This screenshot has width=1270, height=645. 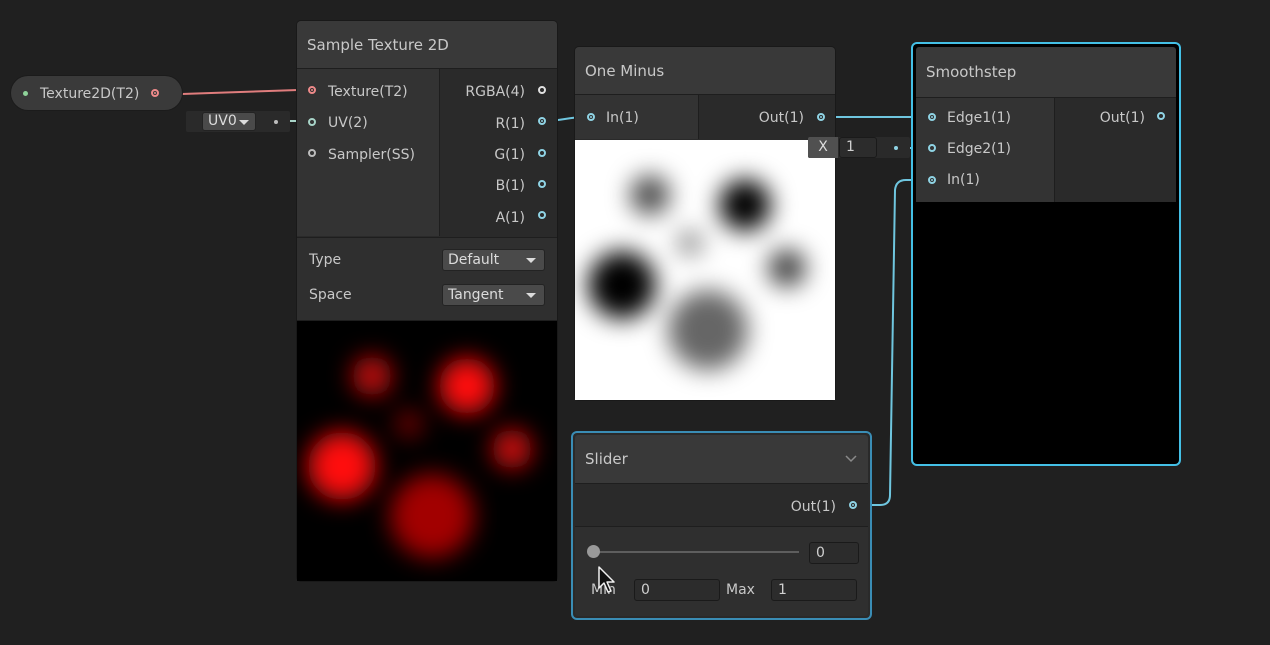 I want to click on uv-channel-dropdown: UV0, so click(x=229, y=121).